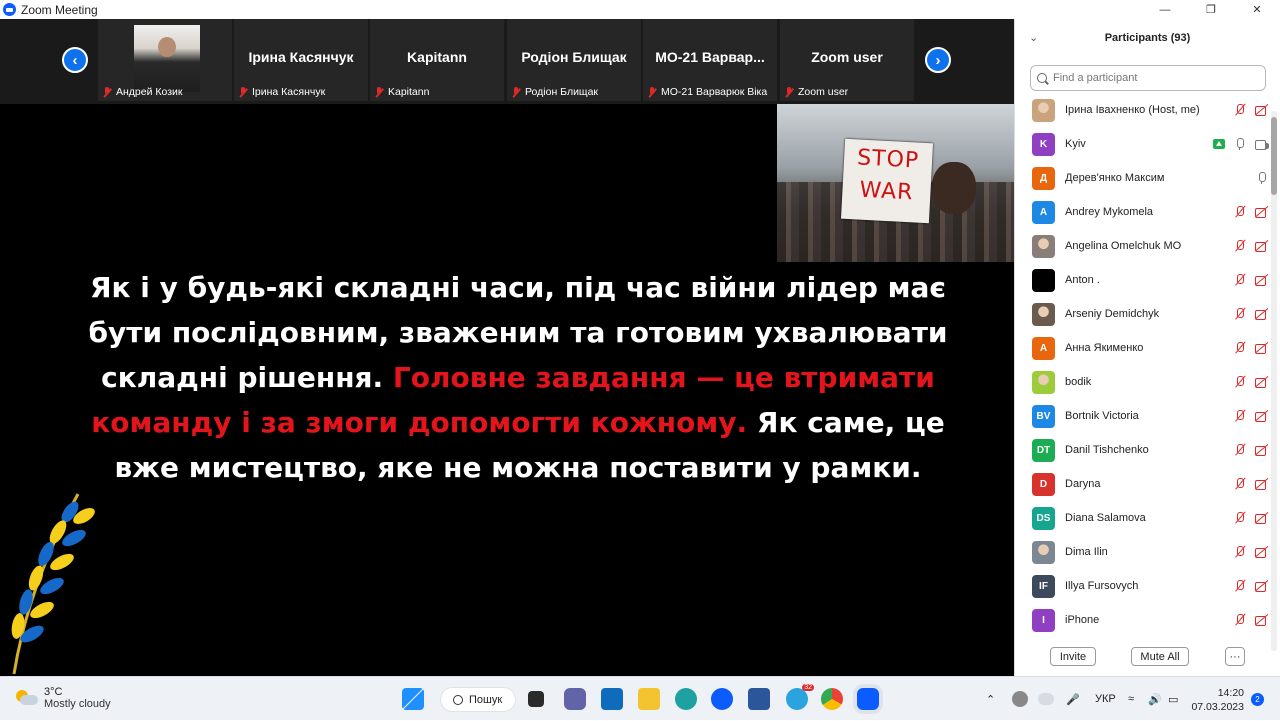 This screenshot has height=721, width=1280. I want to click on participant-avatar: D, so click(1043, 484).